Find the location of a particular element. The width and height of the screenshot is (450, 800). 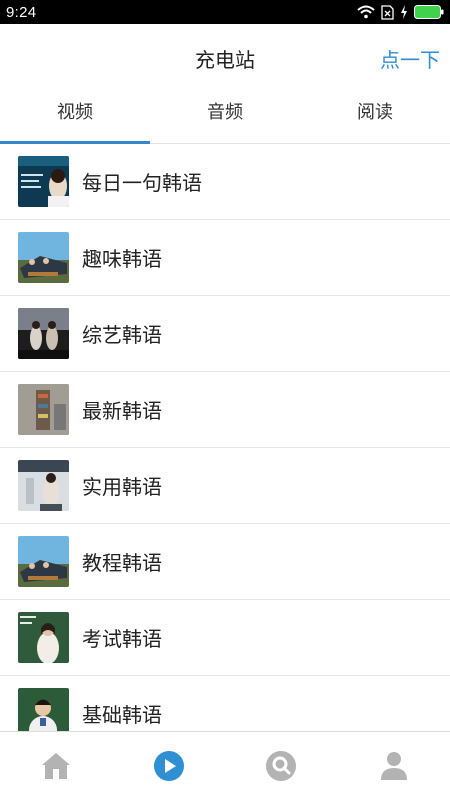

tab-video: 视频 is located at coordinates (75, 115).